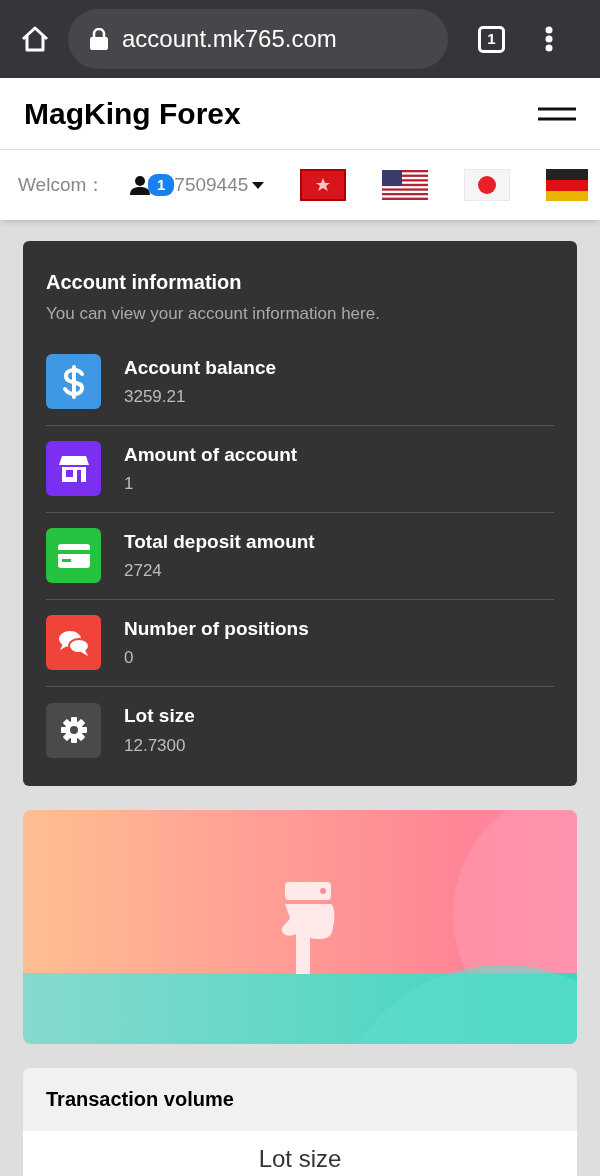 The image size is (600, 1176). Describe the element at coordinates (300, 1158) in the screenshot. I see `column-heading: Lot size` at that location.